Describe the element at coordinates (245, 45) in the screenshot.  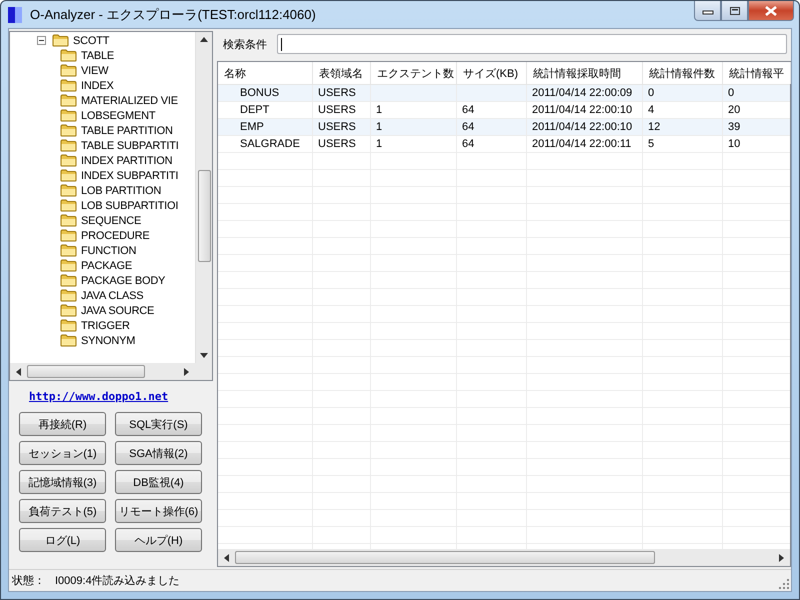
I see `search-label: 検索条件` at that location.